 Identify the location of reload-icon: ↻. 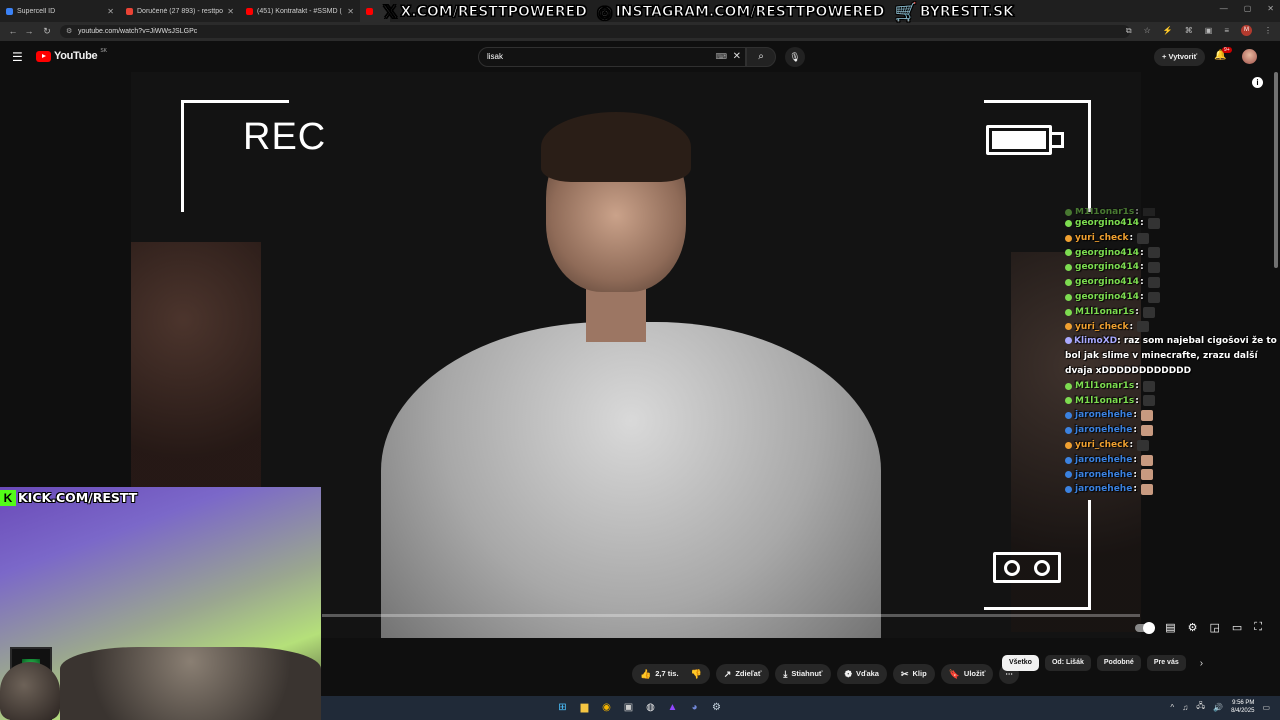
(47, 31).